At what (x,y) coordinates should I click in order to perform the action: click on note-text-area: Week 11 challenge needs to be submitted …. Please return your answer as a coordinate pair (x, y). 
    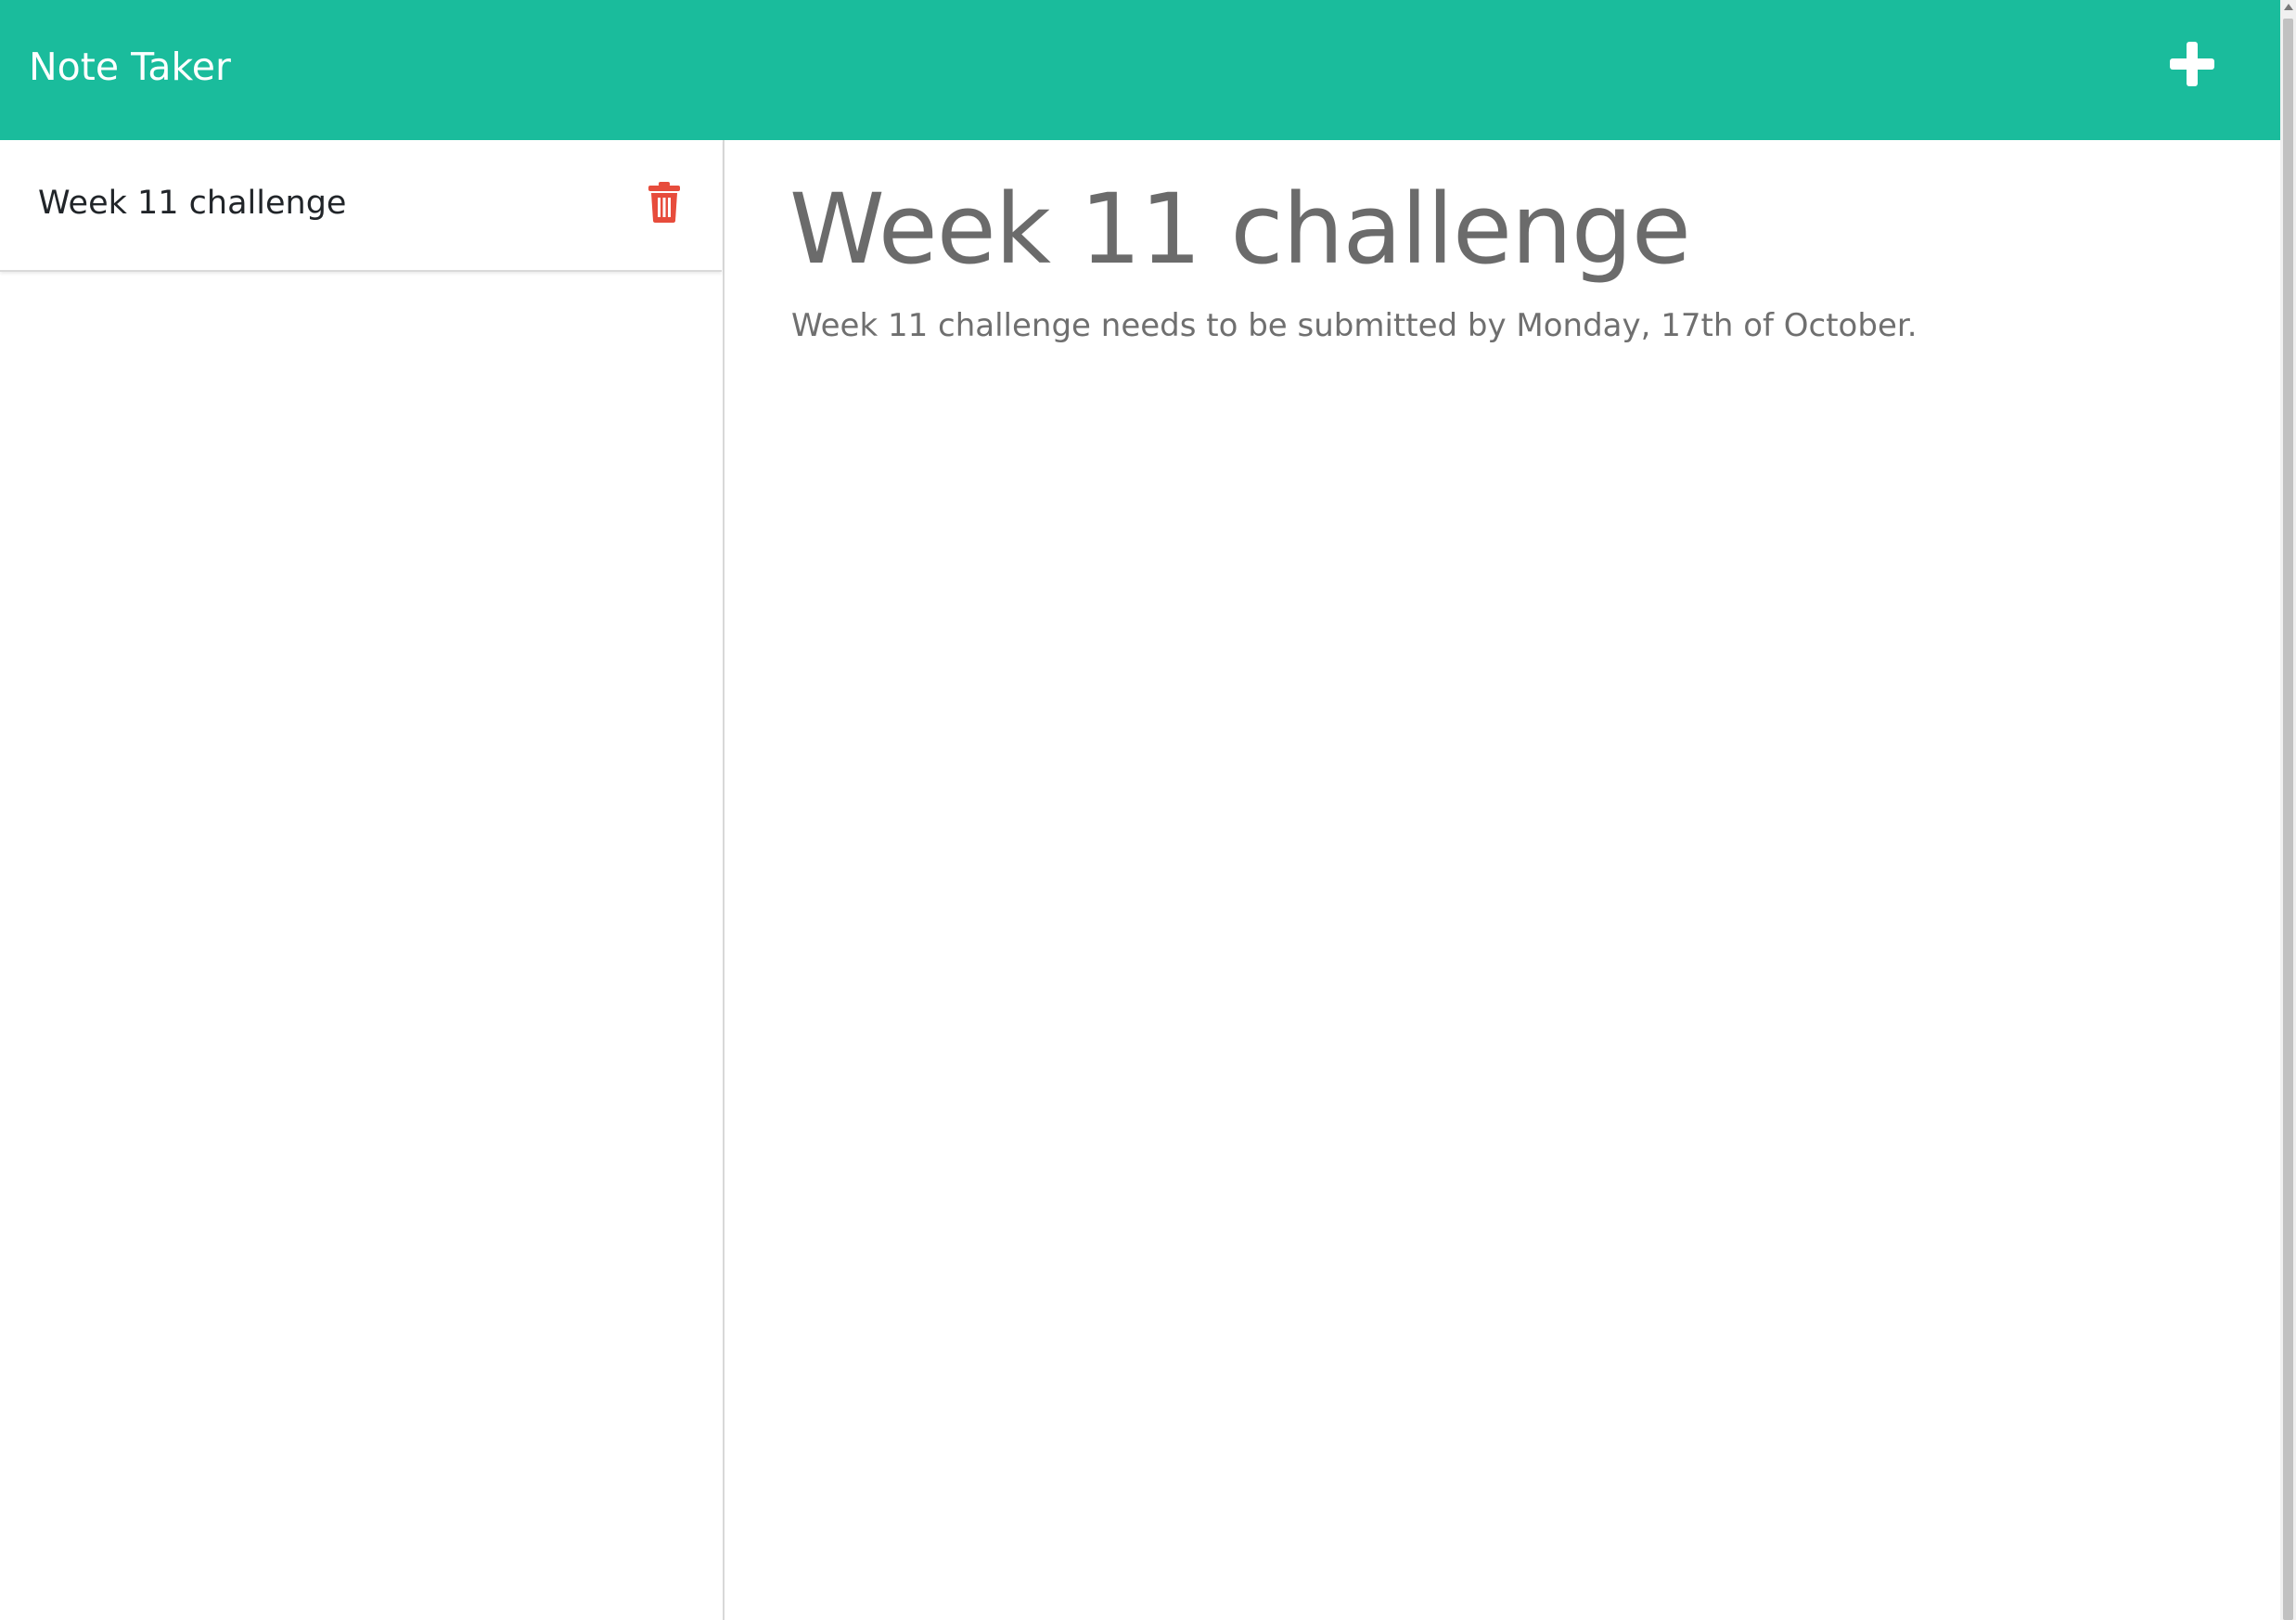
    Looking at the image, I should click on (1354, 325).